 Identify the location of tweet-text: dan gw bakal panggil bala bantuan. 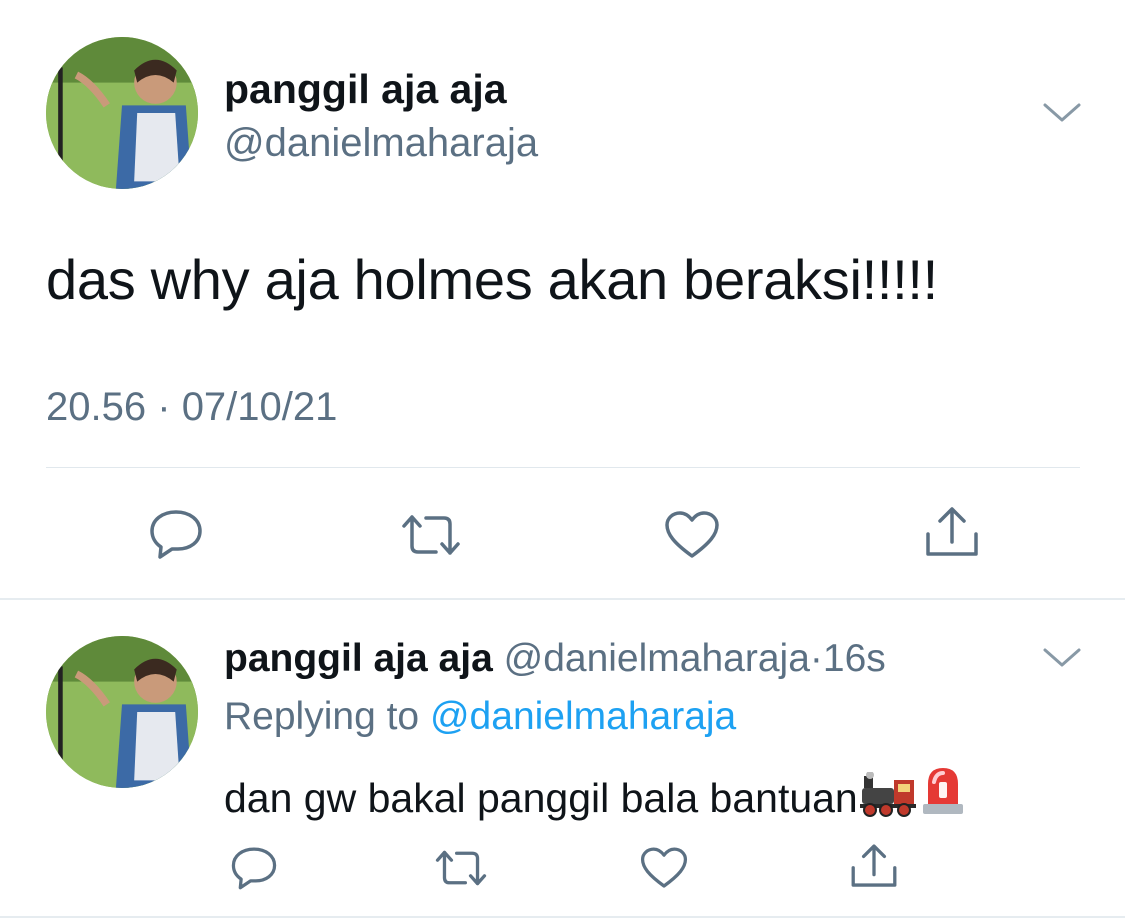
(595, 796).